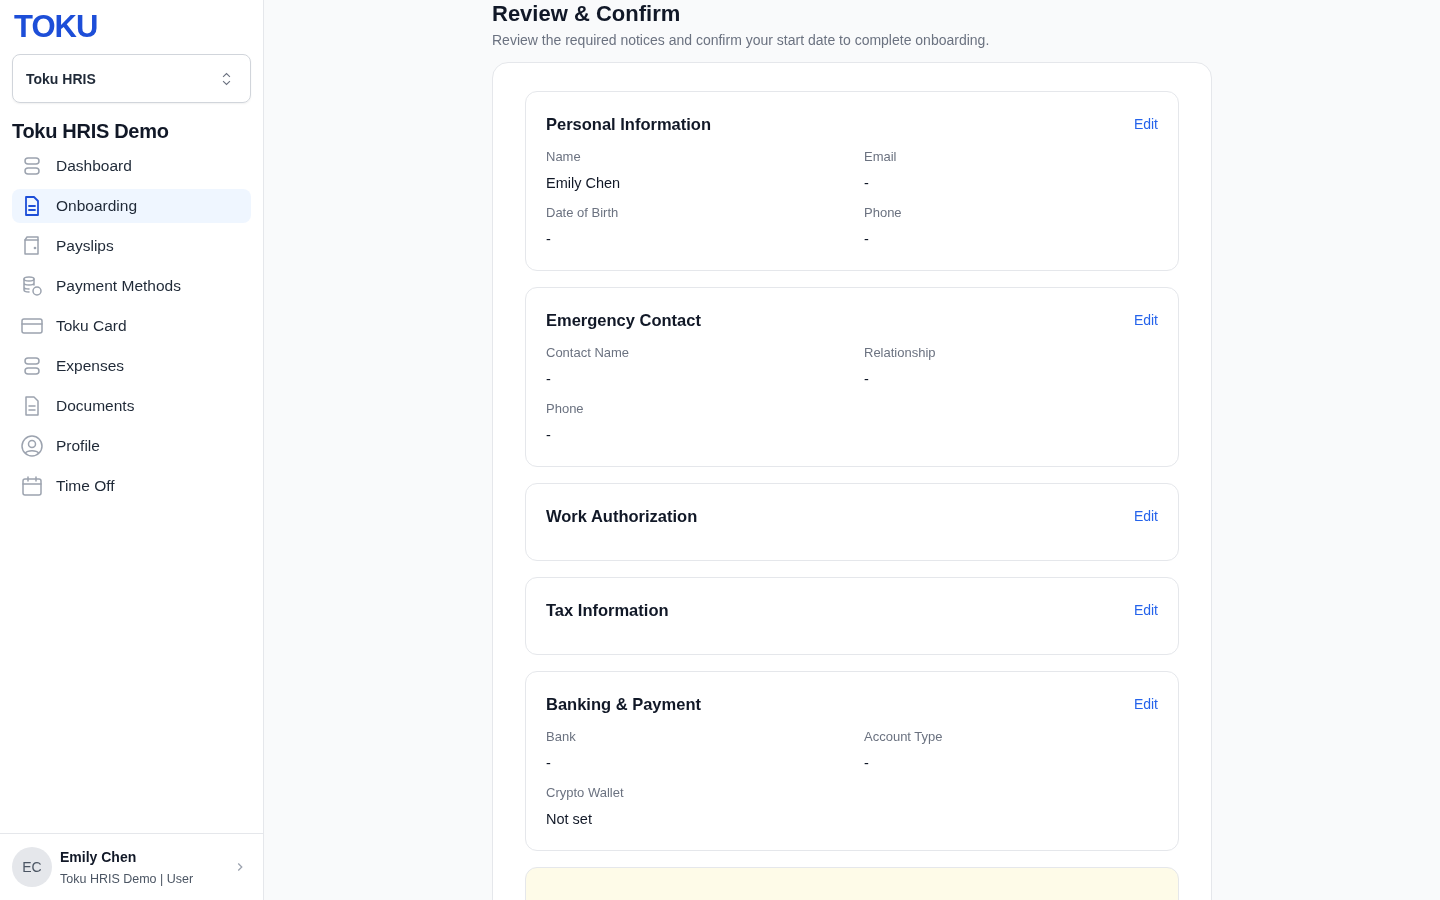  What do you see at coordinates (131, 246) in the screenshot?
I see `nav-item: Payslips` at bounding box center [131, 246].